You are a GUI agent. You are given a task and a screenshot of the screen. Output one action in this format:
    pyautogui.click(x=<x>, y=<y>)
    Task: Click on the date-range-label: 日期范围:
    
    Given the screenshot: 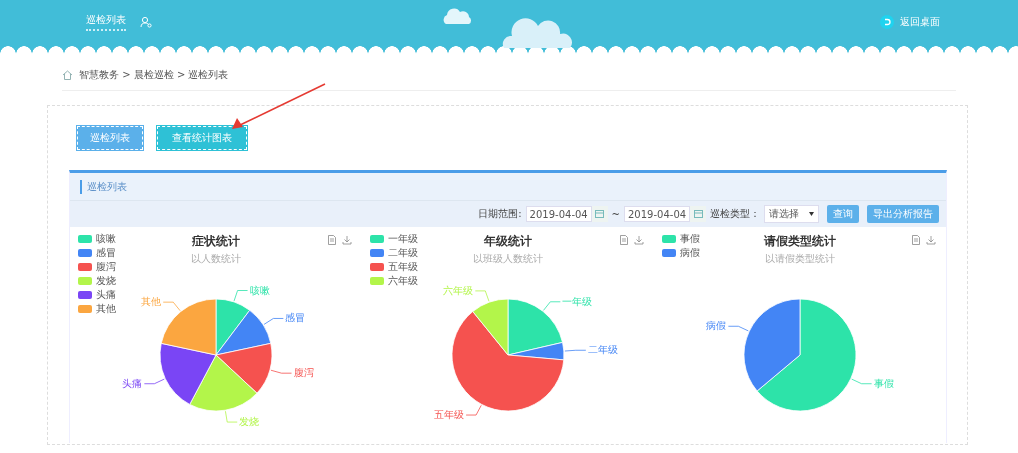 What is the action you would take?
    pyautogui.click(x=500, y=214)
    